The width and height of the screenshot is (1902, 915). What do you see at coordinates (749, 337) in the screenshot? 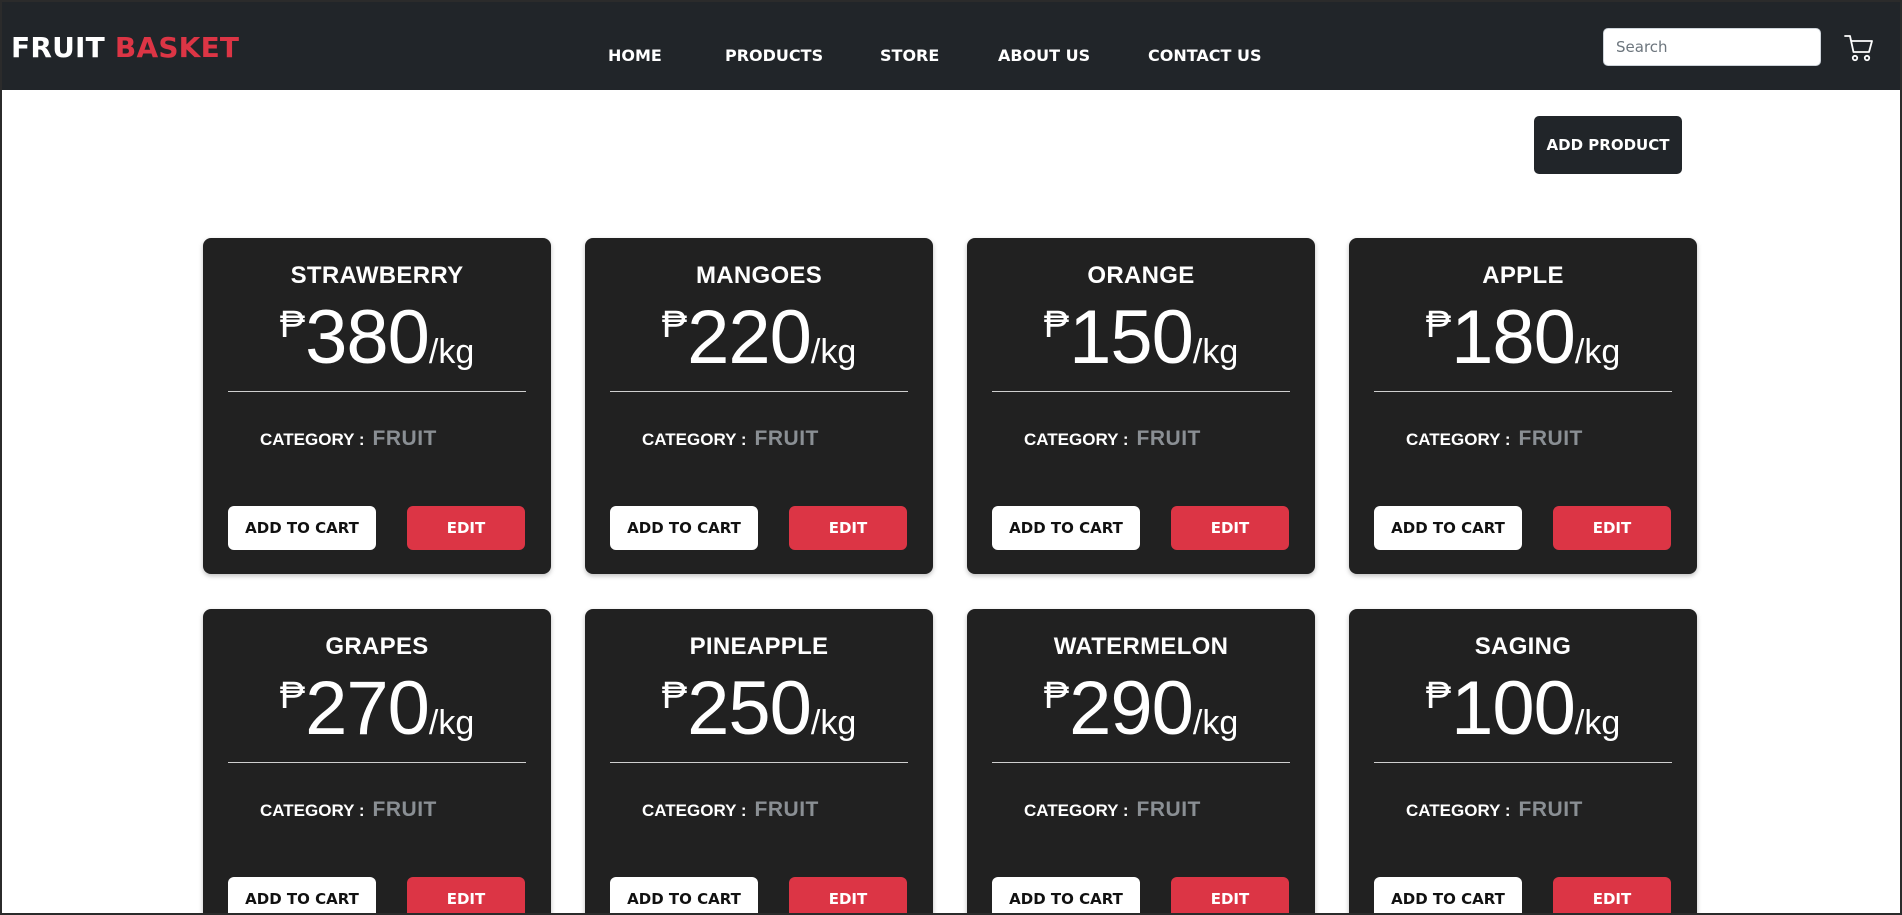
I see `price-amount: 220` at bounding box center [749, 337].